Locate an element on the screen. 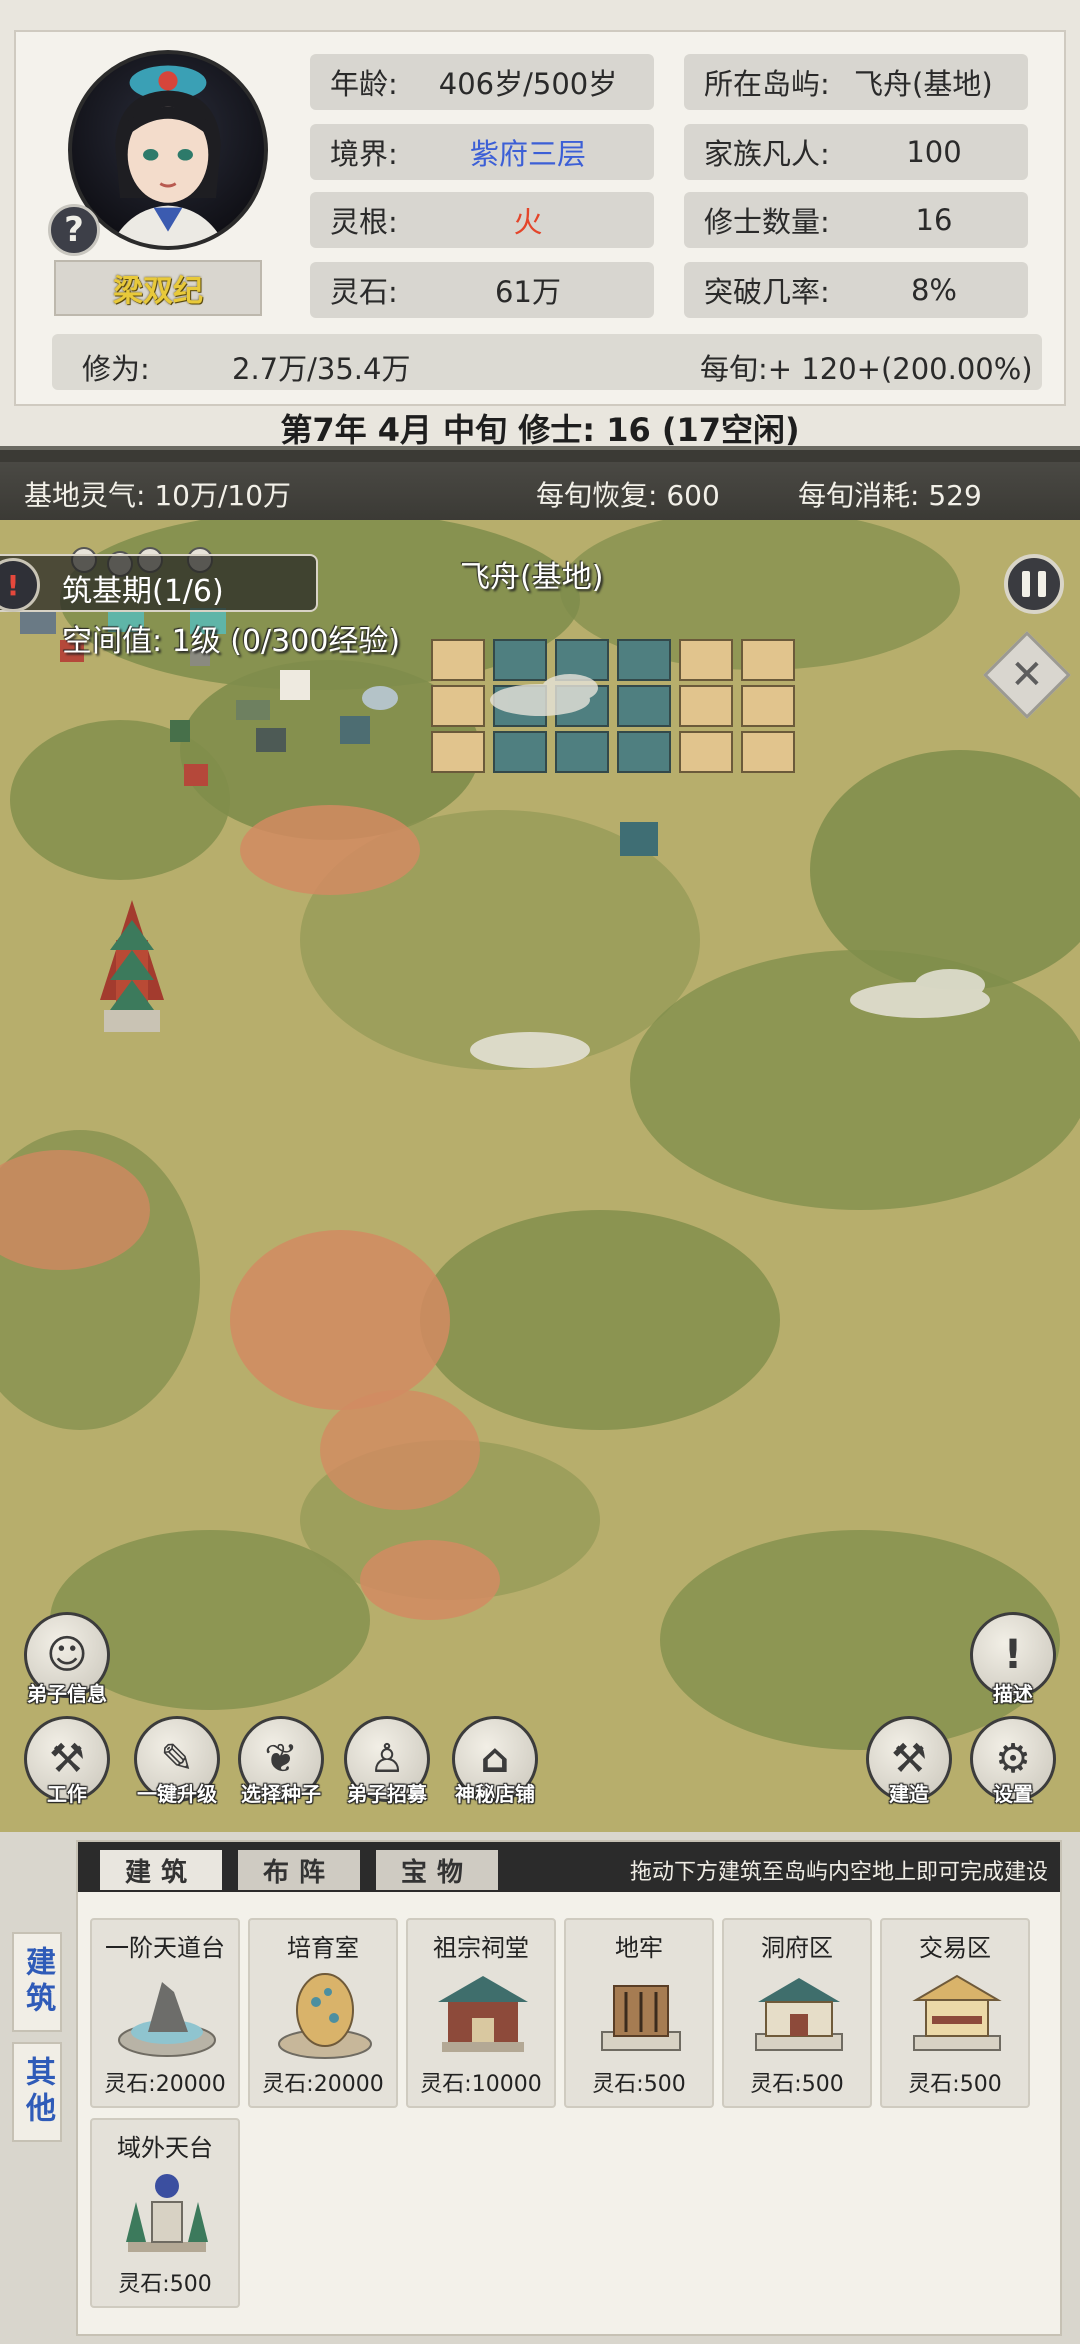  outer-platform-icon is located at coordinates (167, 2213).